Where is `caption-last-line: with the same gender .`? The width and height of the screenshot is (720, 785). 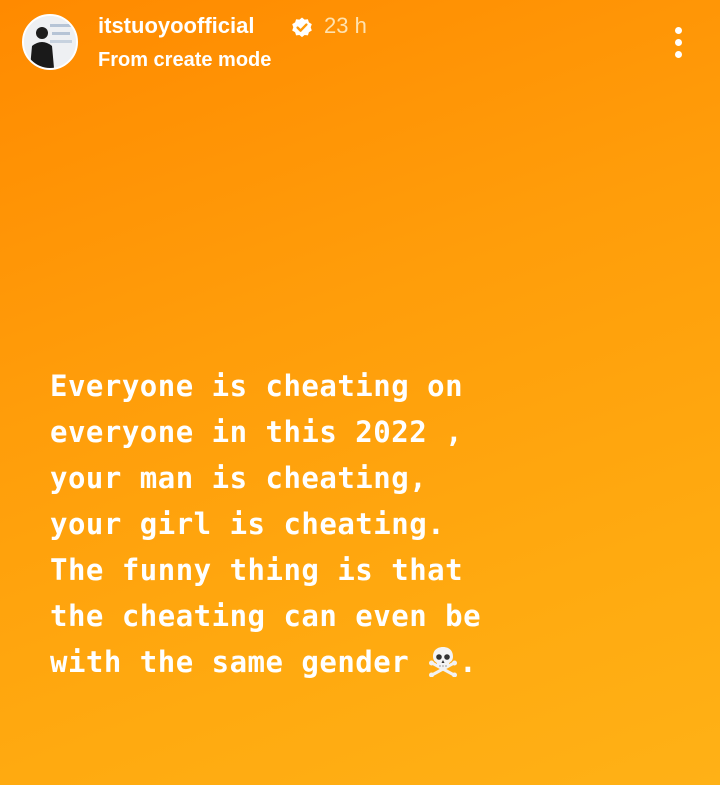
caption-last-line: with the same gender . is located at coordinates (370, 662).